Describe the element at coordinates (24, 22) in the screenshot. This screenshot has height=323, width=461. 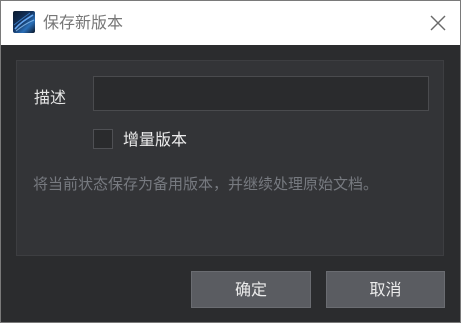
I see `app-logo-icon` at that location.